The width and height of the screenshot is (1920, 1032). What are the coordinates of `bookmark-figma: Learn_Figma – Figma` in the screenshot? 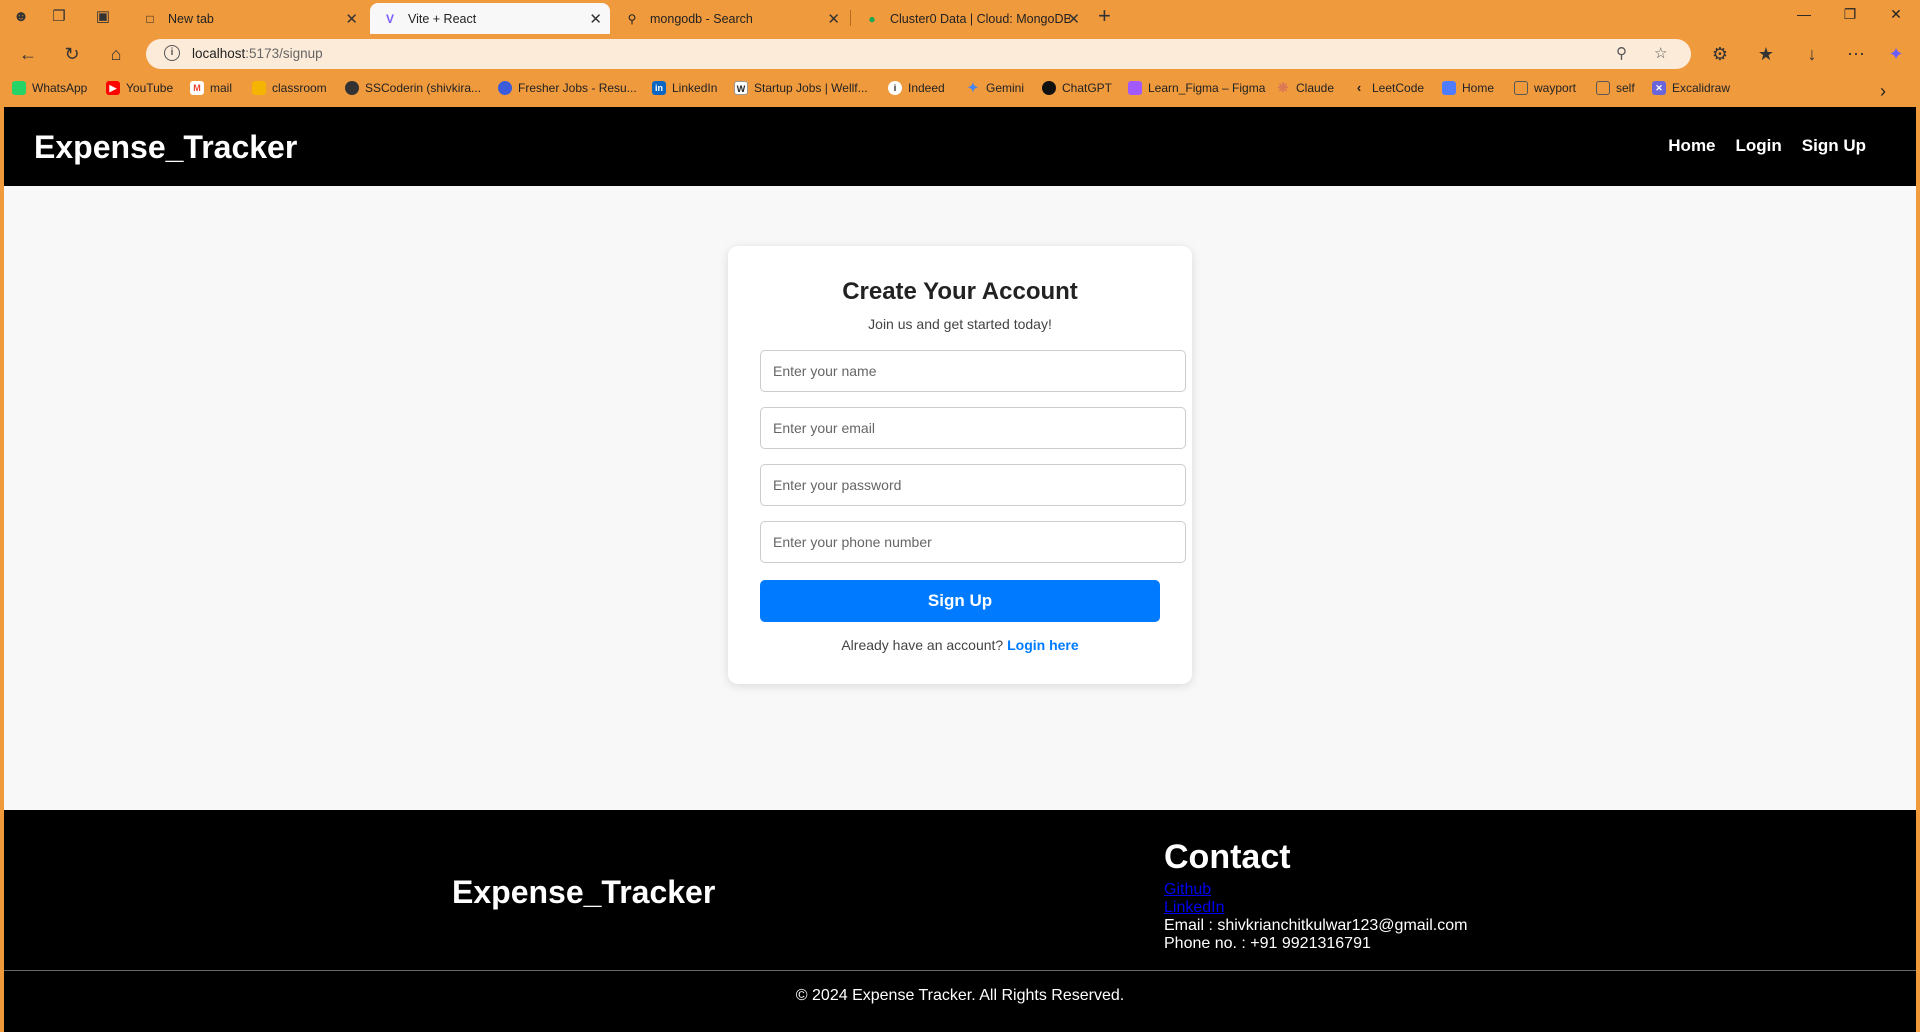 It's located at (1196, 88).